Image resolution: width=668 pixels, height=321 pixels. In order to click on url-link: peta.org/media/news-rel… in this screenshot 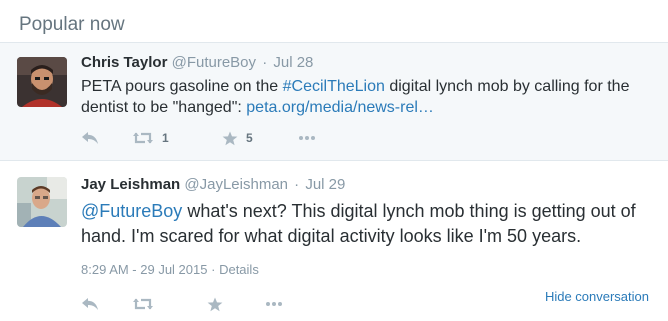, I will do `click(340, 107)`.